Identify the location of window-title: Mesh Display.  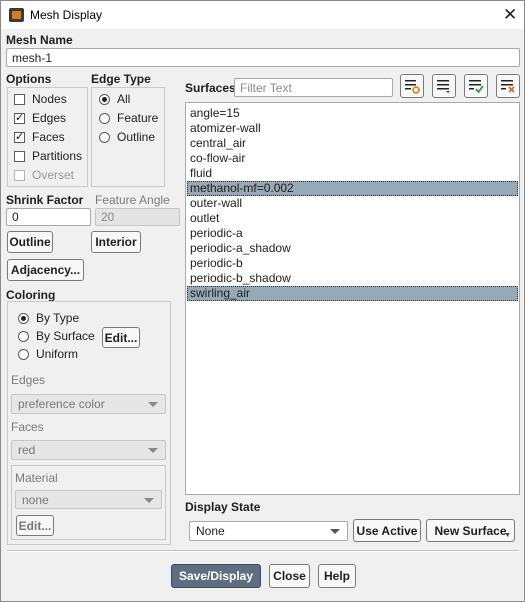
(66, 15).